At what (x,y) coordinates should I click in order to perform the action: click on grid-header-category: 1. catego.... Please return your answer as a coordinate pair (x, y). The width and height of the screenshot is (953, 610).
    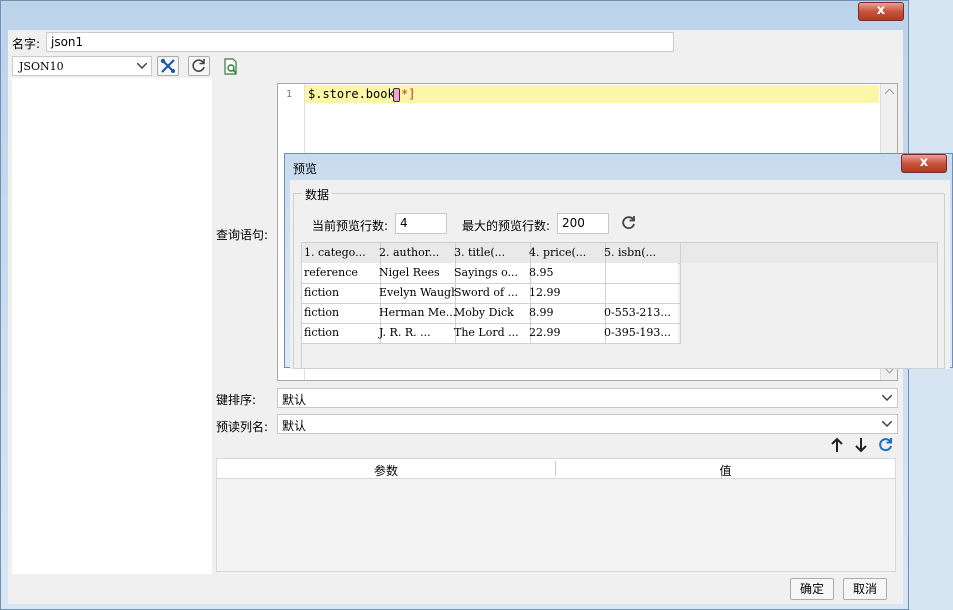
    Looking at the image, I should click on (341, 253).